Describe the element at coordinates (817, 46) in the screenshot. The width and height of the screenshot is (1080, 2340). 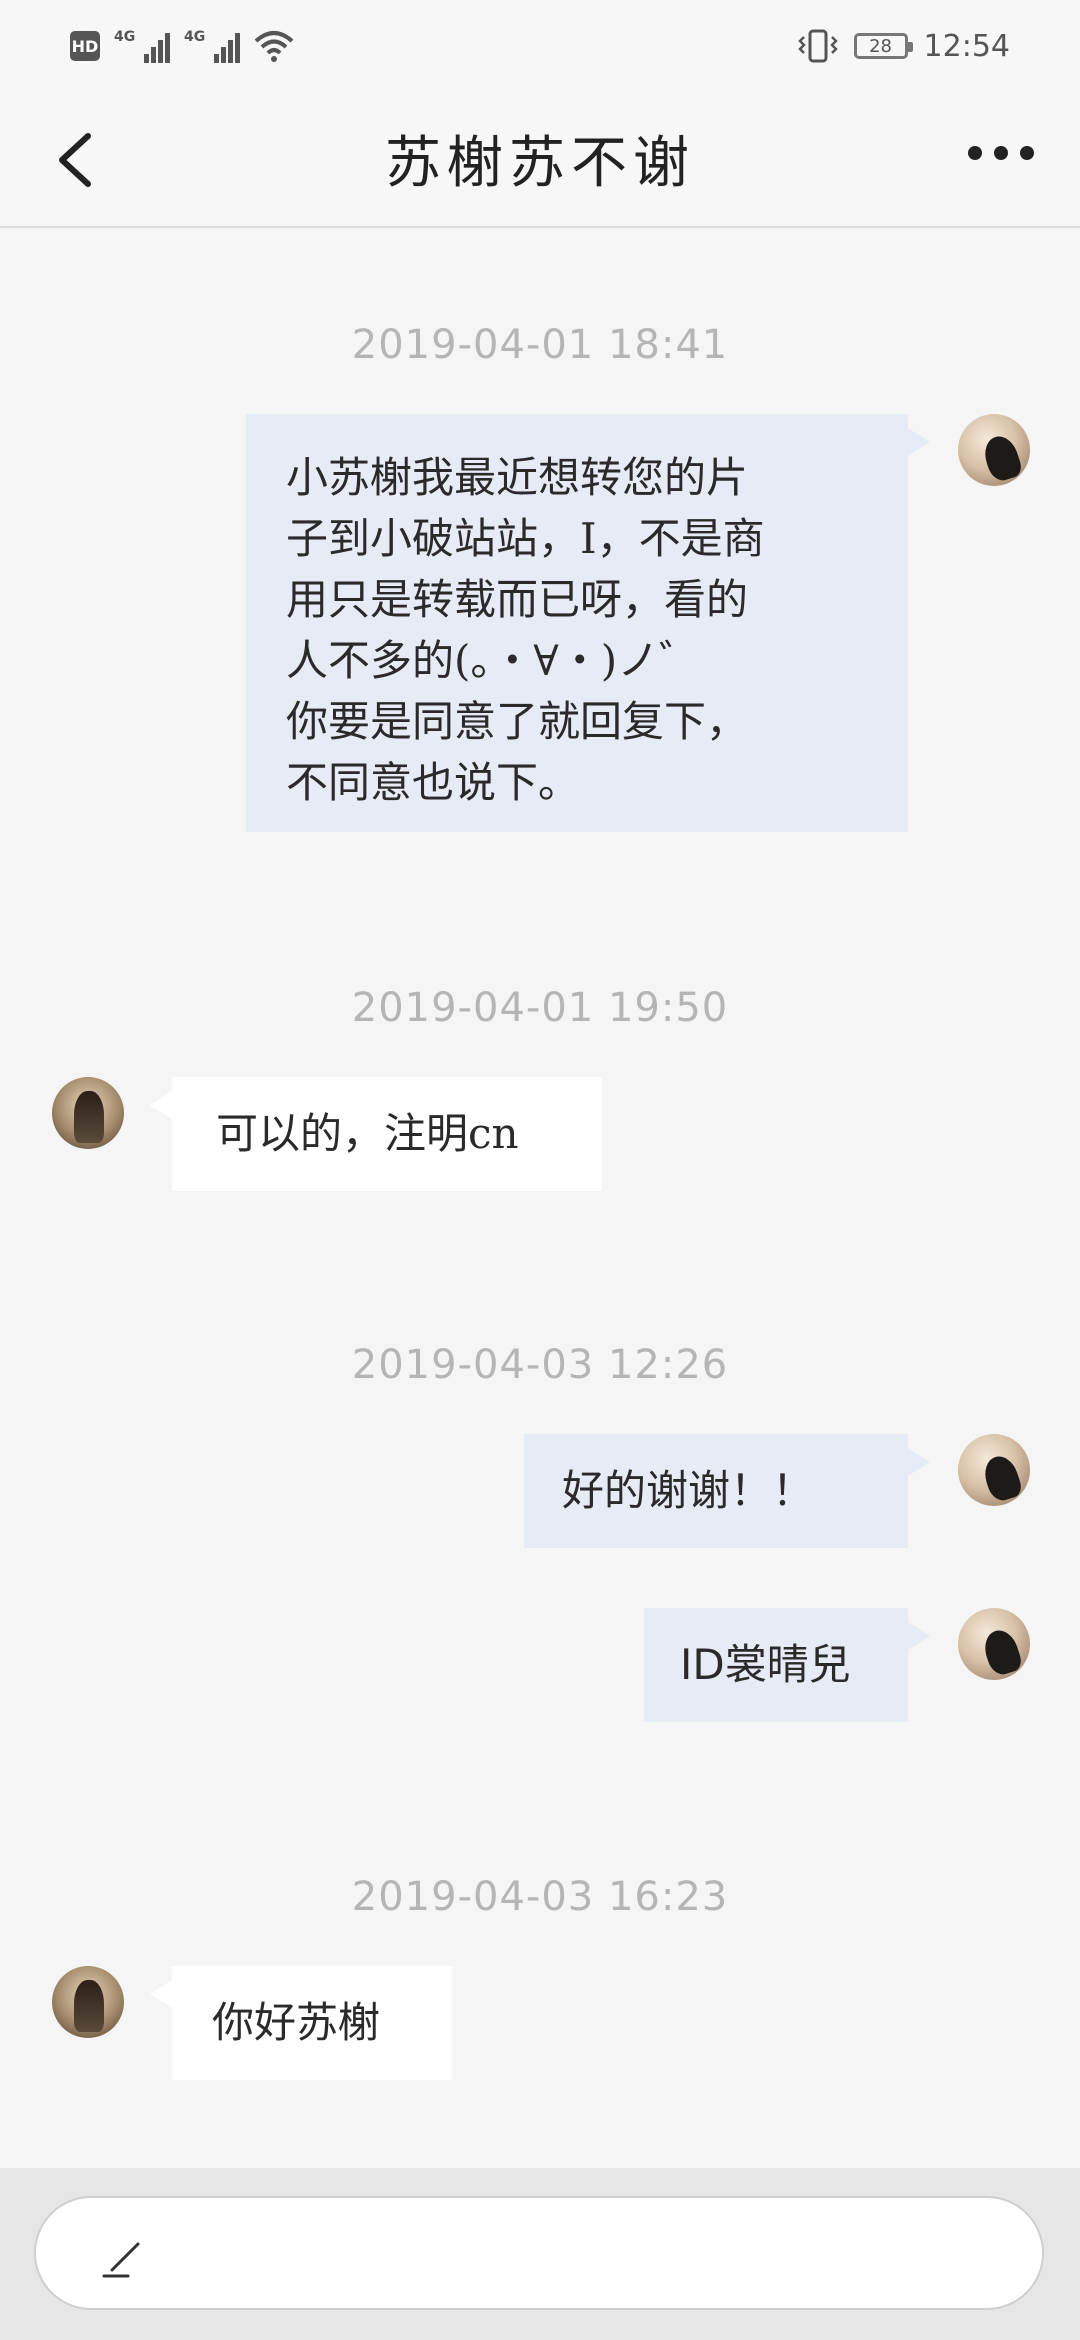
I see `vibrate-icon` at that location.